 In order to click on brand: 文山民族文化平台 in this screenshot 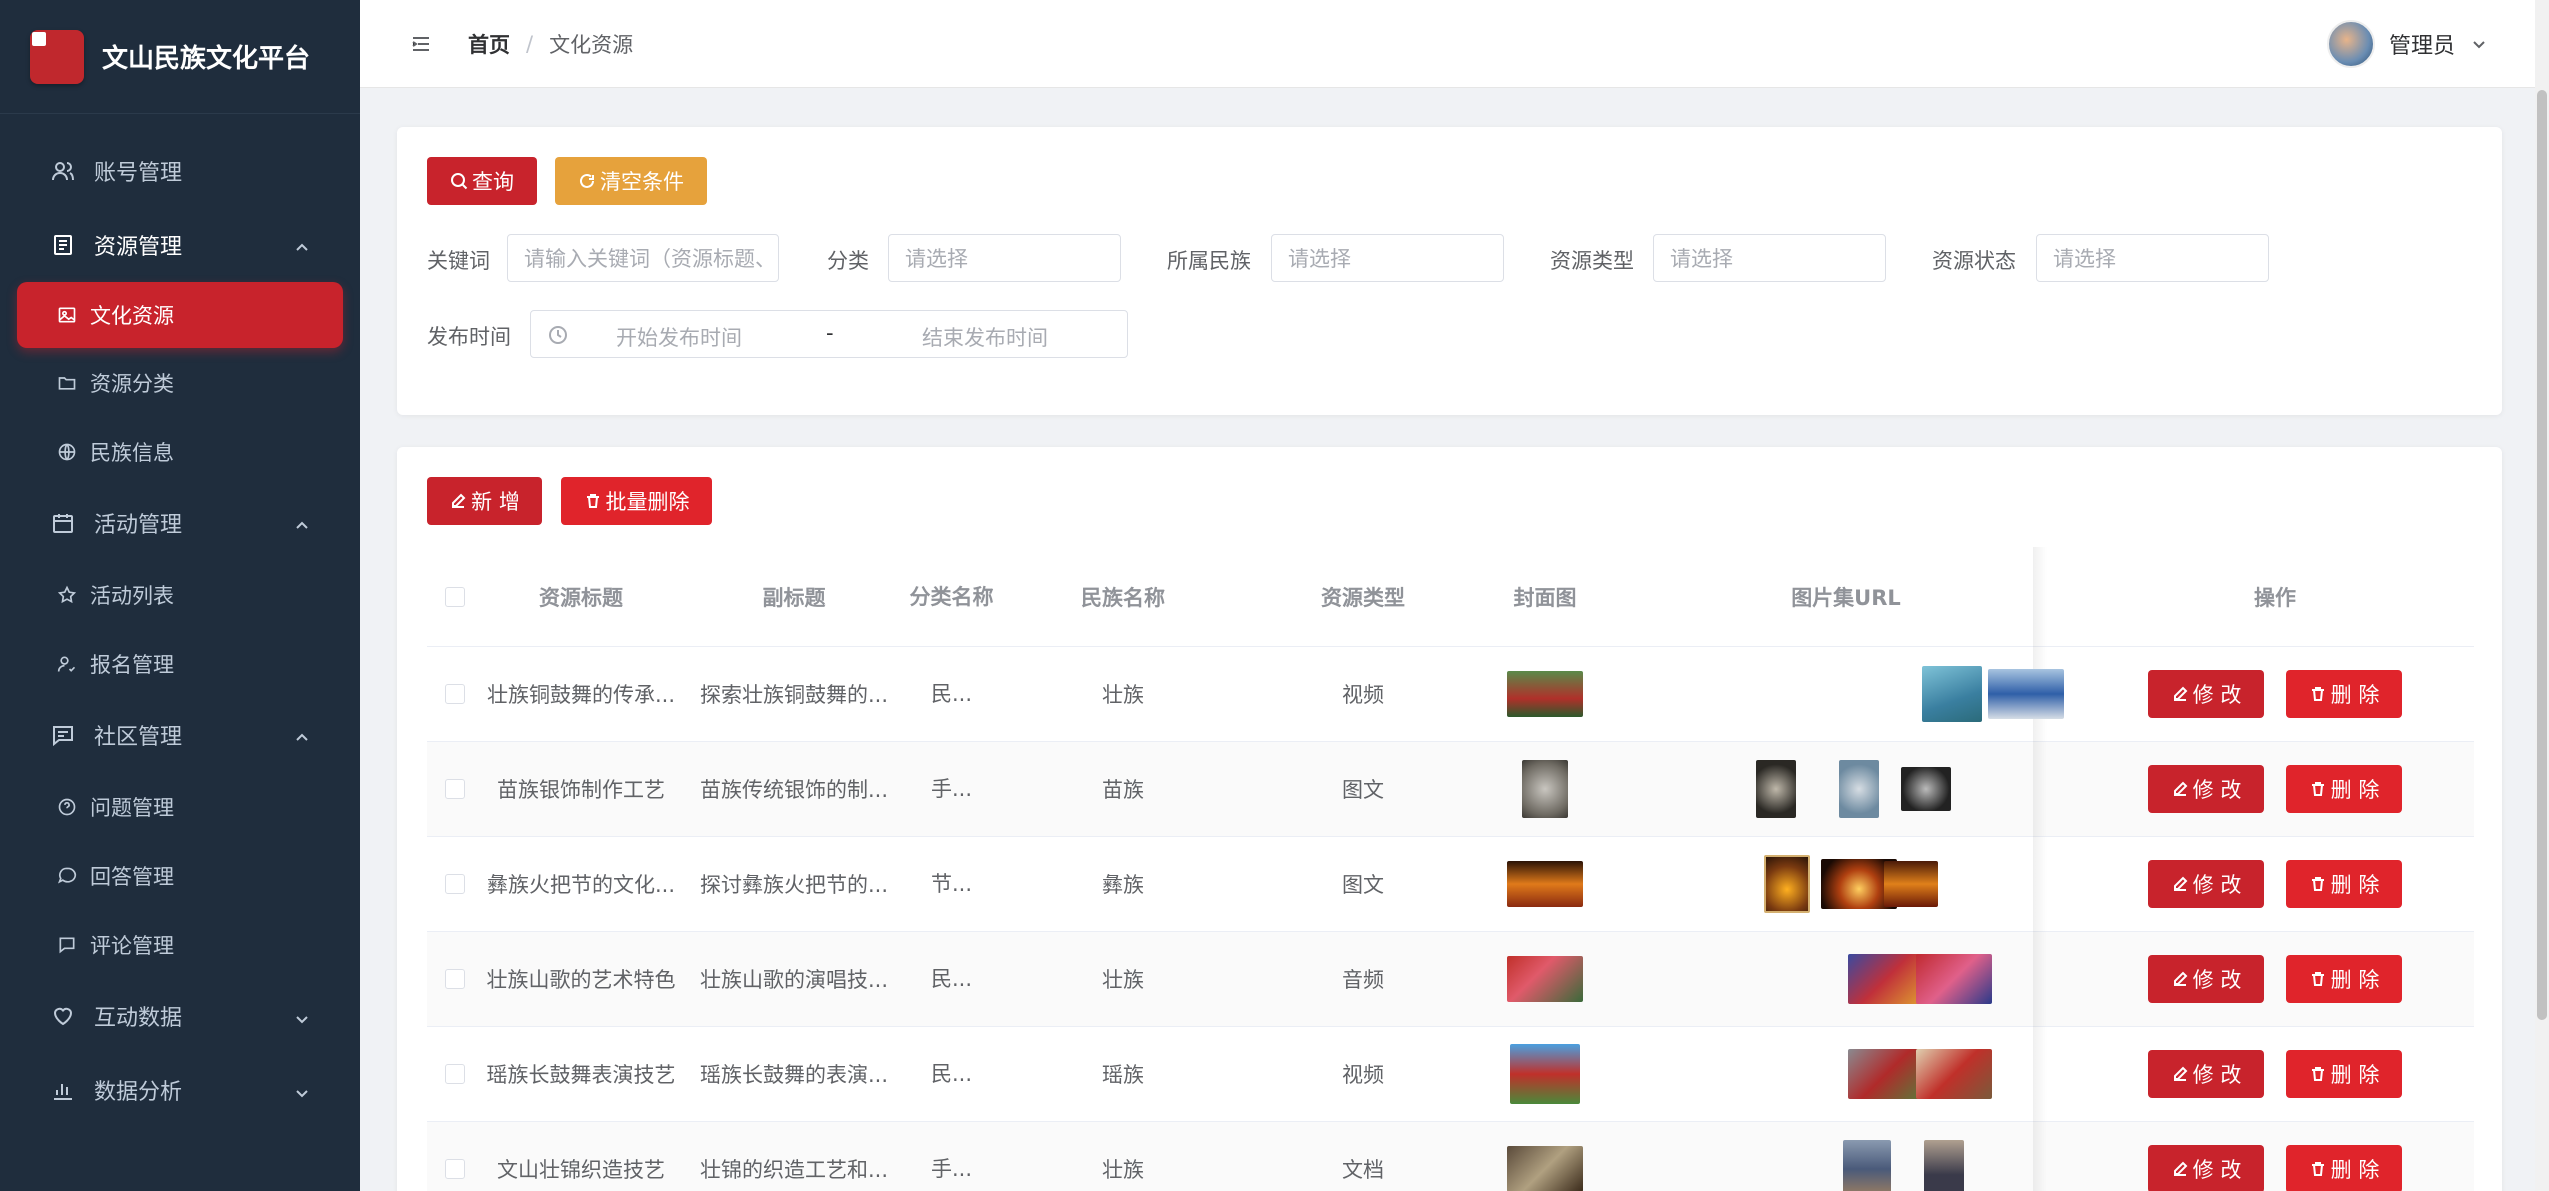, I will do `click(180, 57)`.